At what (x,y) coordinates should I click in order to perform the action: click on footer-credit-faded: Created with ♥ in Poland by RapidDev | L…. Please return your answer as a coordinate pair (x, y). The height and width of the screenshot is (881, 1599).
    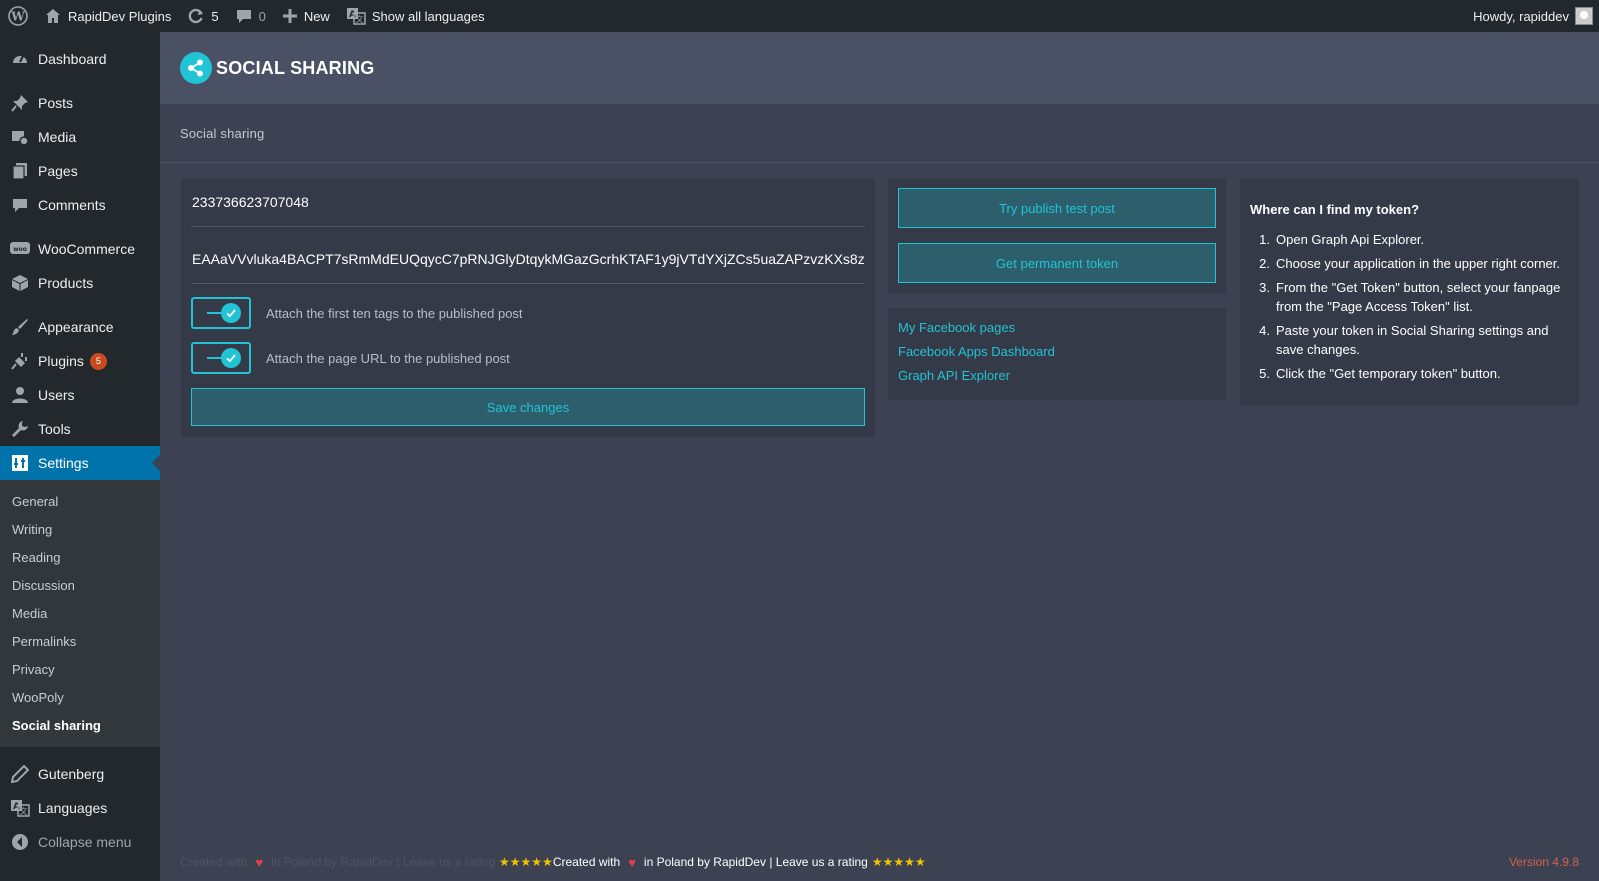
    Looking at the image, I should click on (338, 862).